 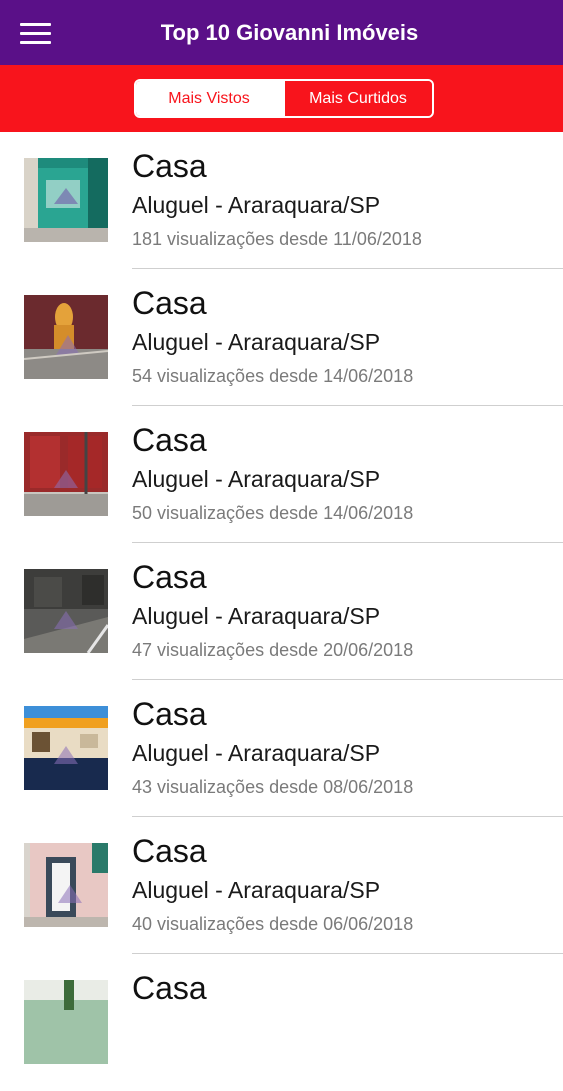 What do you see at coordinates (273, 650) in the screenshot?
I see `view-count: 47 visualizações desde 20/06/2018` at bounding box center [273, 650].